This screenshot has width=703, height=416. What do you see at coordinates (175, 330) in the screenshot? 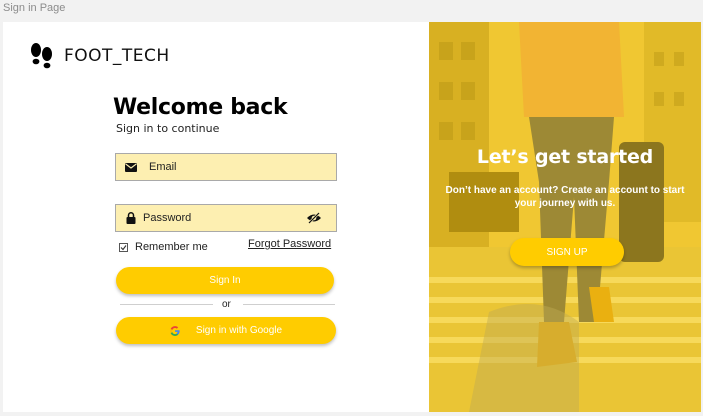
I see `google-icon` at bounding box center [175, 330].